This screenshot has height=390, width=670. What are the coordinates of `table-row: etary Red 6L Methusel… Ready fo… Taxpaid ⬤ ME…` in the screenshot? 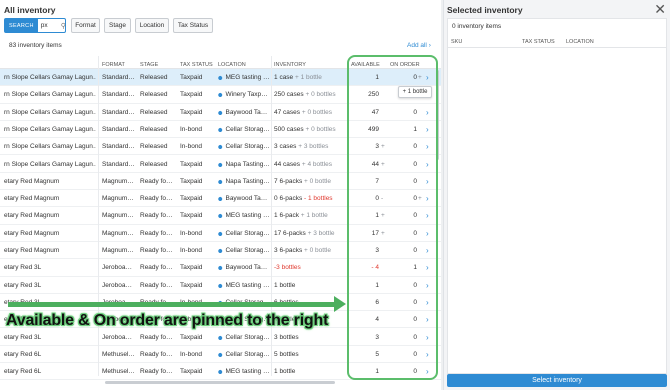 It's located at (220, 372).